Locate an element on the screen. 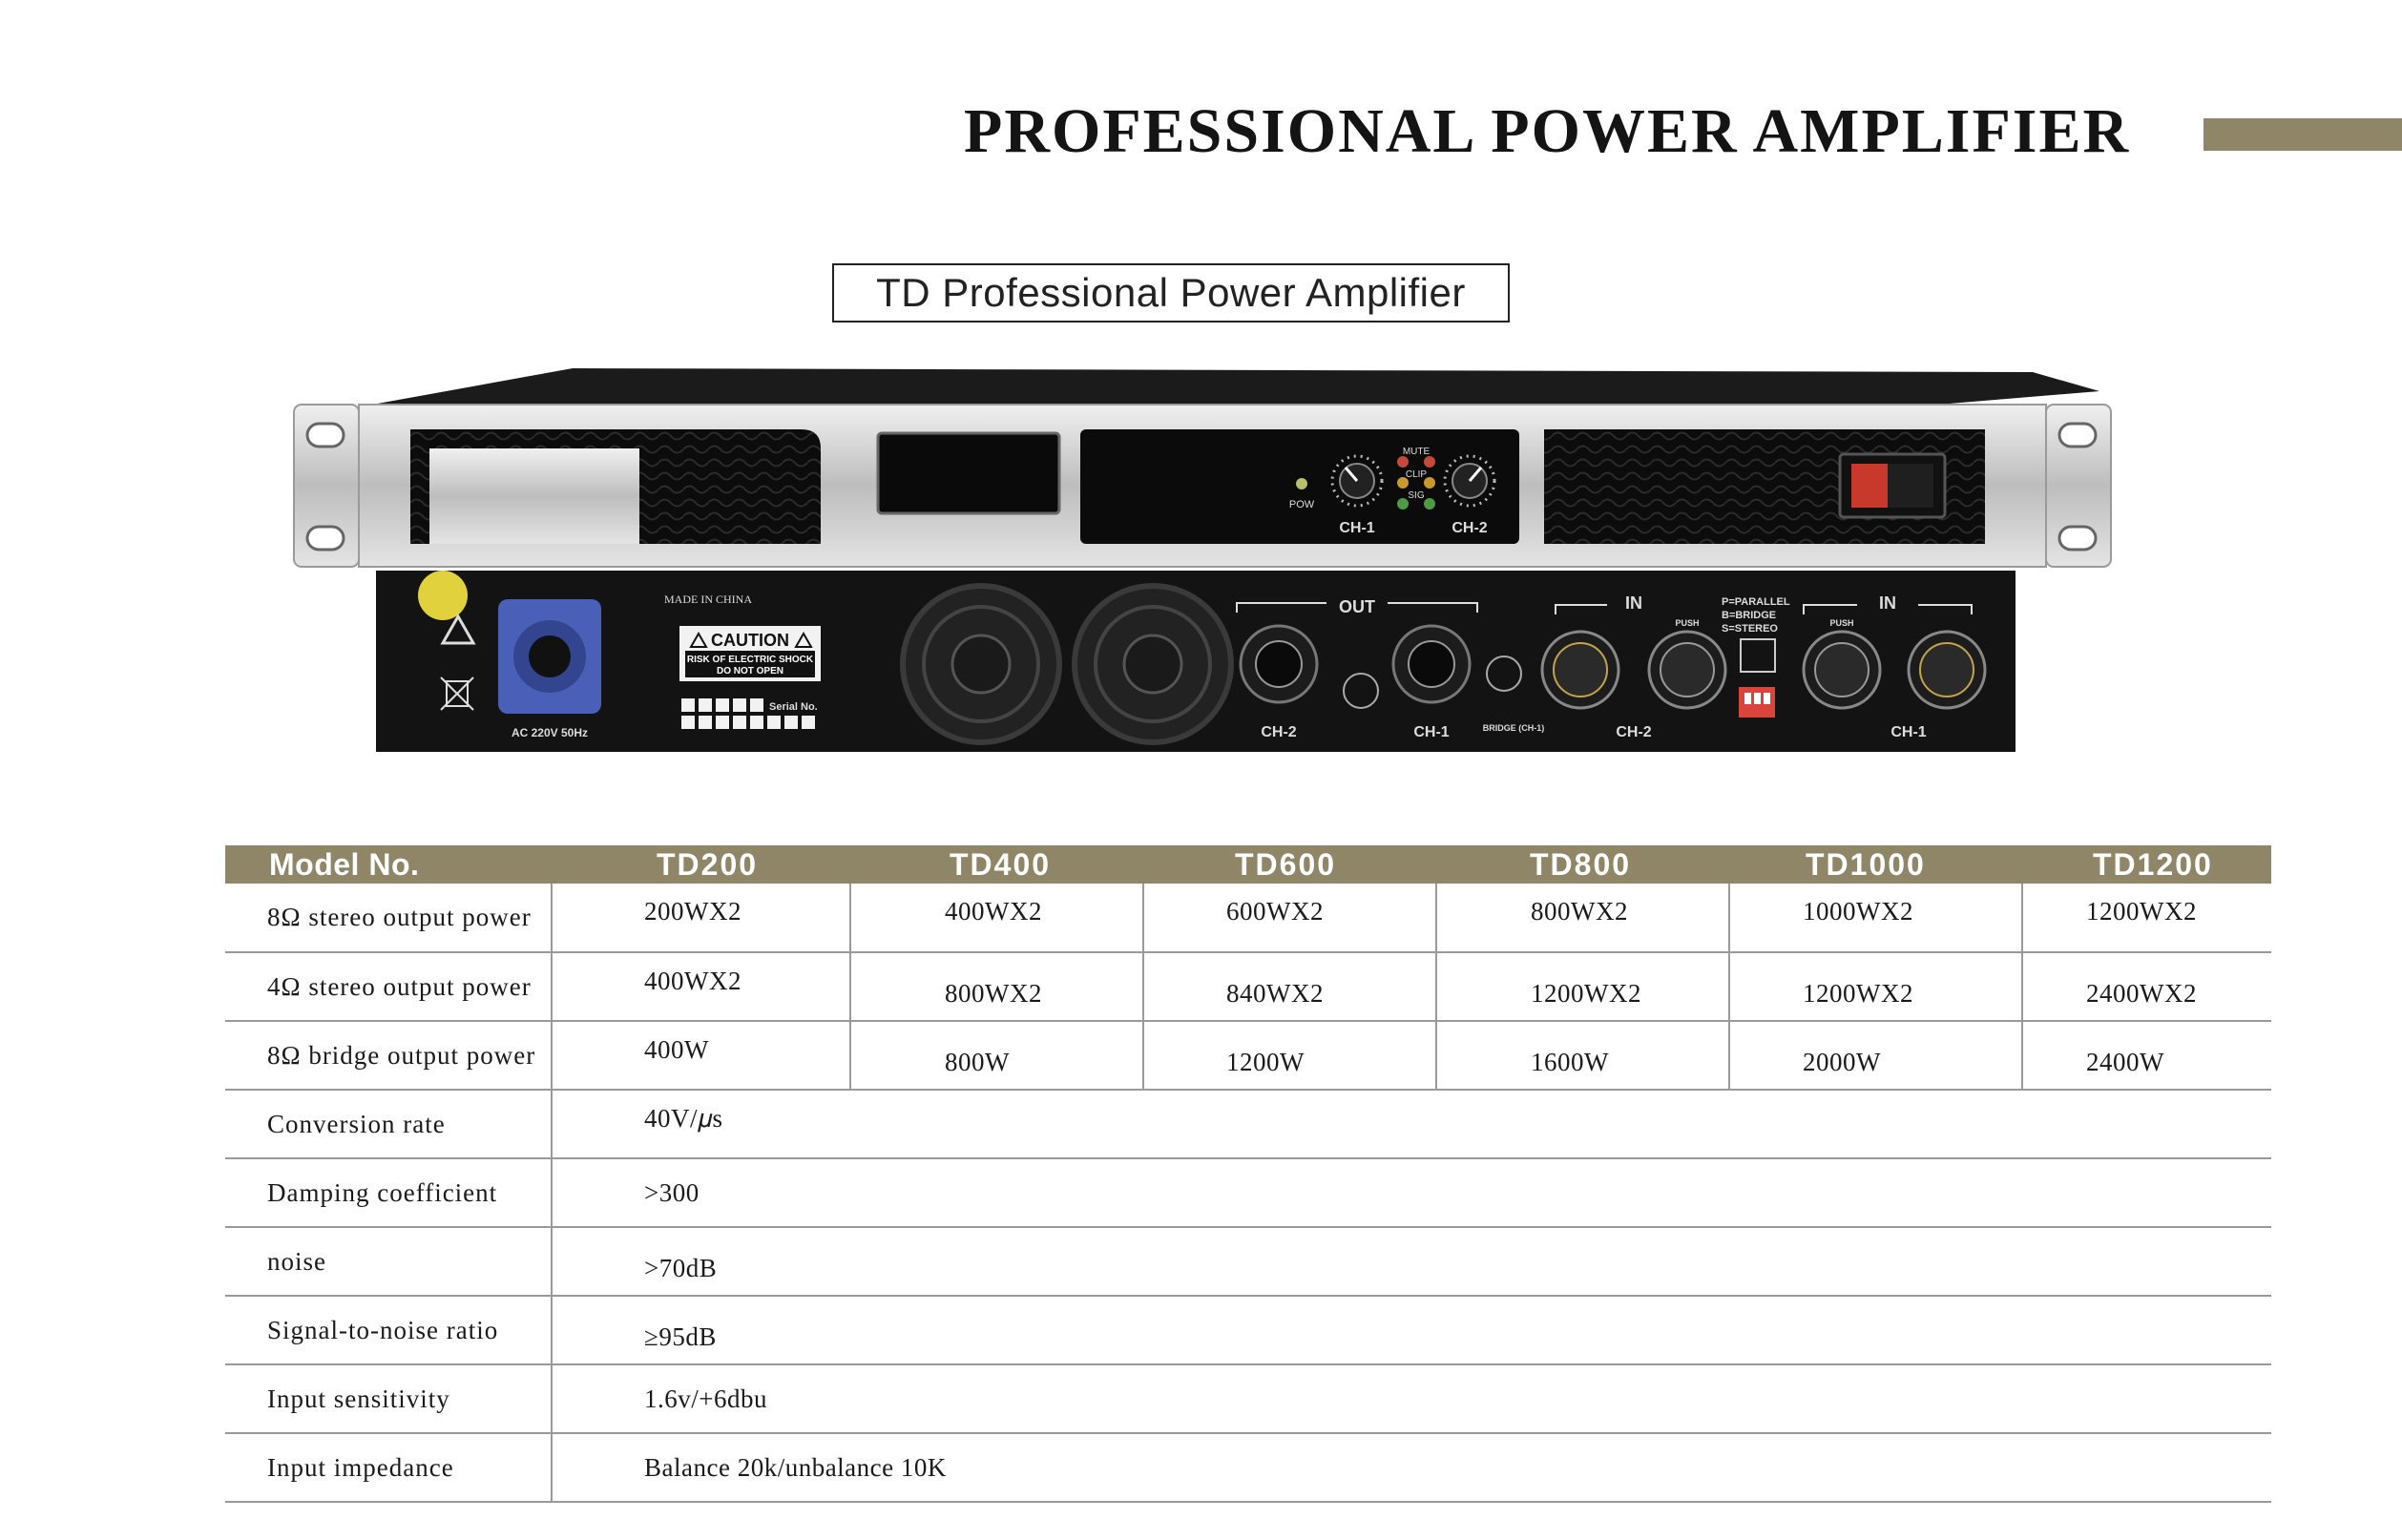 This screenshot has width=2402, height=1540. table-cell: >70dB is located at coordinates (1411, 1262).